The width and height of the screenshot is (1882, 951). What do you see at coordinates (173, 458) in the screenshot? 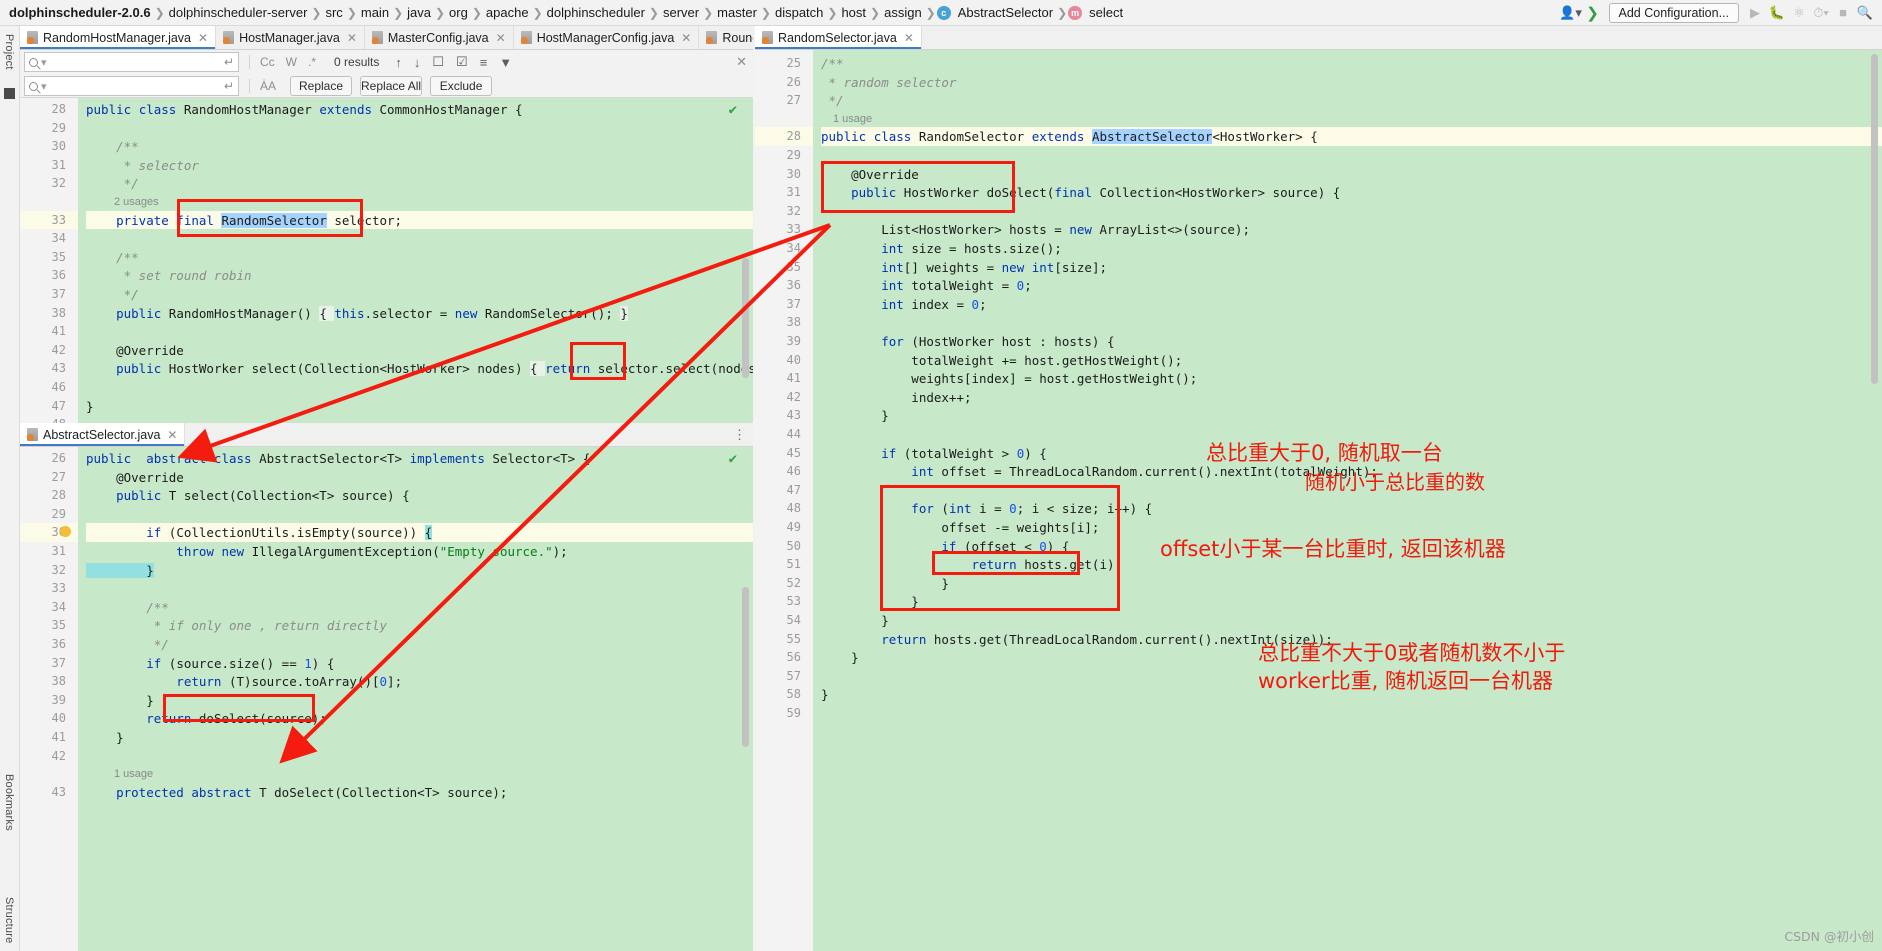
I see `code-token: public abstract class` at bounding box center [173, 458].